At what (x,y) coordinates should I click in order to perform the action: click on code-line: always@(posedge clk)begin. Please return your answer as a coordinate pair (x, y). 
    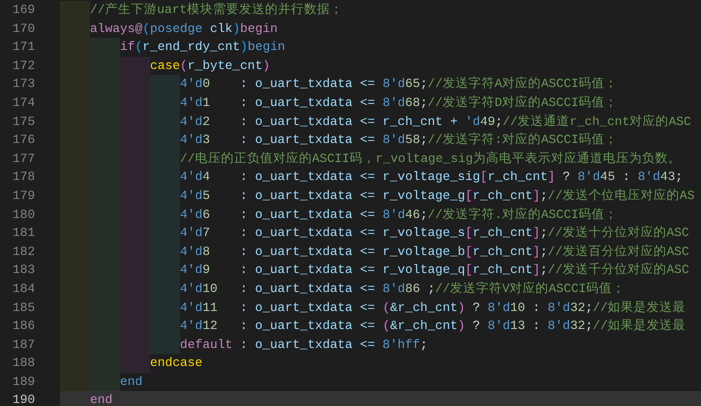
    Looking at the image, I should click on (184, 29).